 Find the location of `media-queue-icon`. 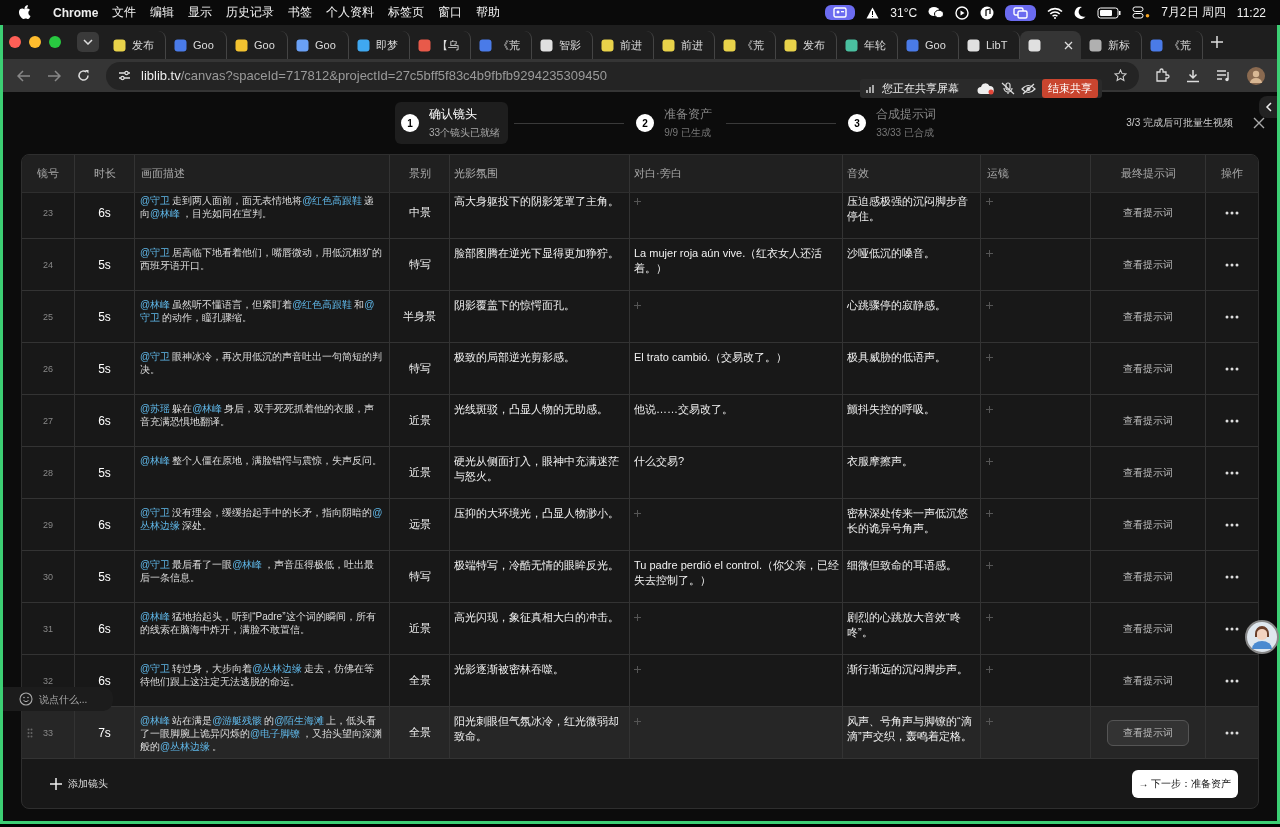

media-queue-icon is located at coordinates (1223, 75).